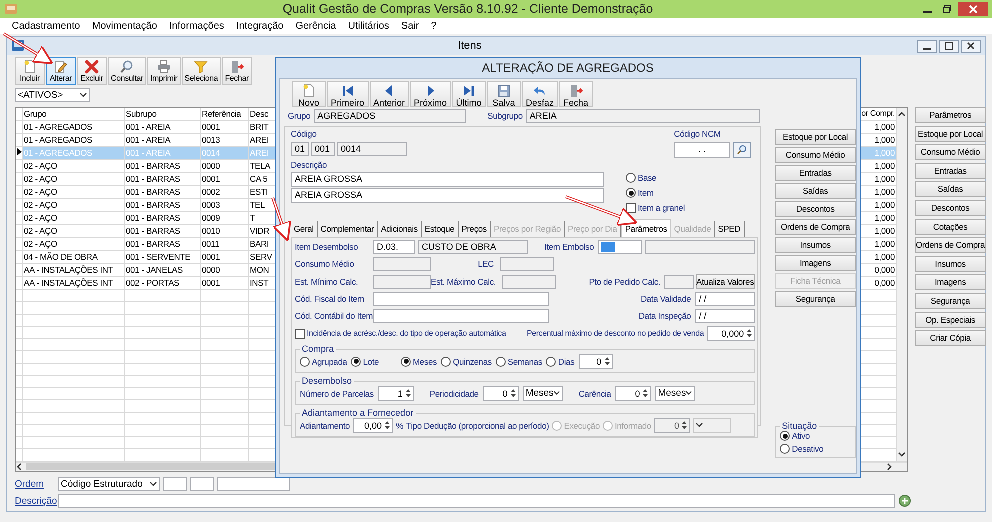  I want to click on tab: Adicionais, so click(400, 229).